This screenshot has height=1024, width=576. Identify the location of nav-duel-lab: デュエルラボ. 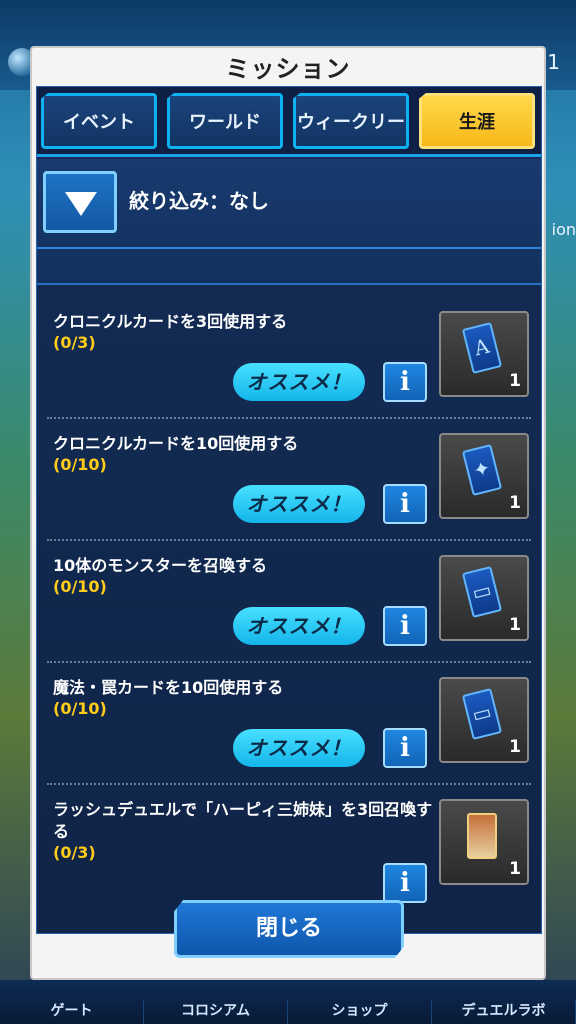
(504, 1012).